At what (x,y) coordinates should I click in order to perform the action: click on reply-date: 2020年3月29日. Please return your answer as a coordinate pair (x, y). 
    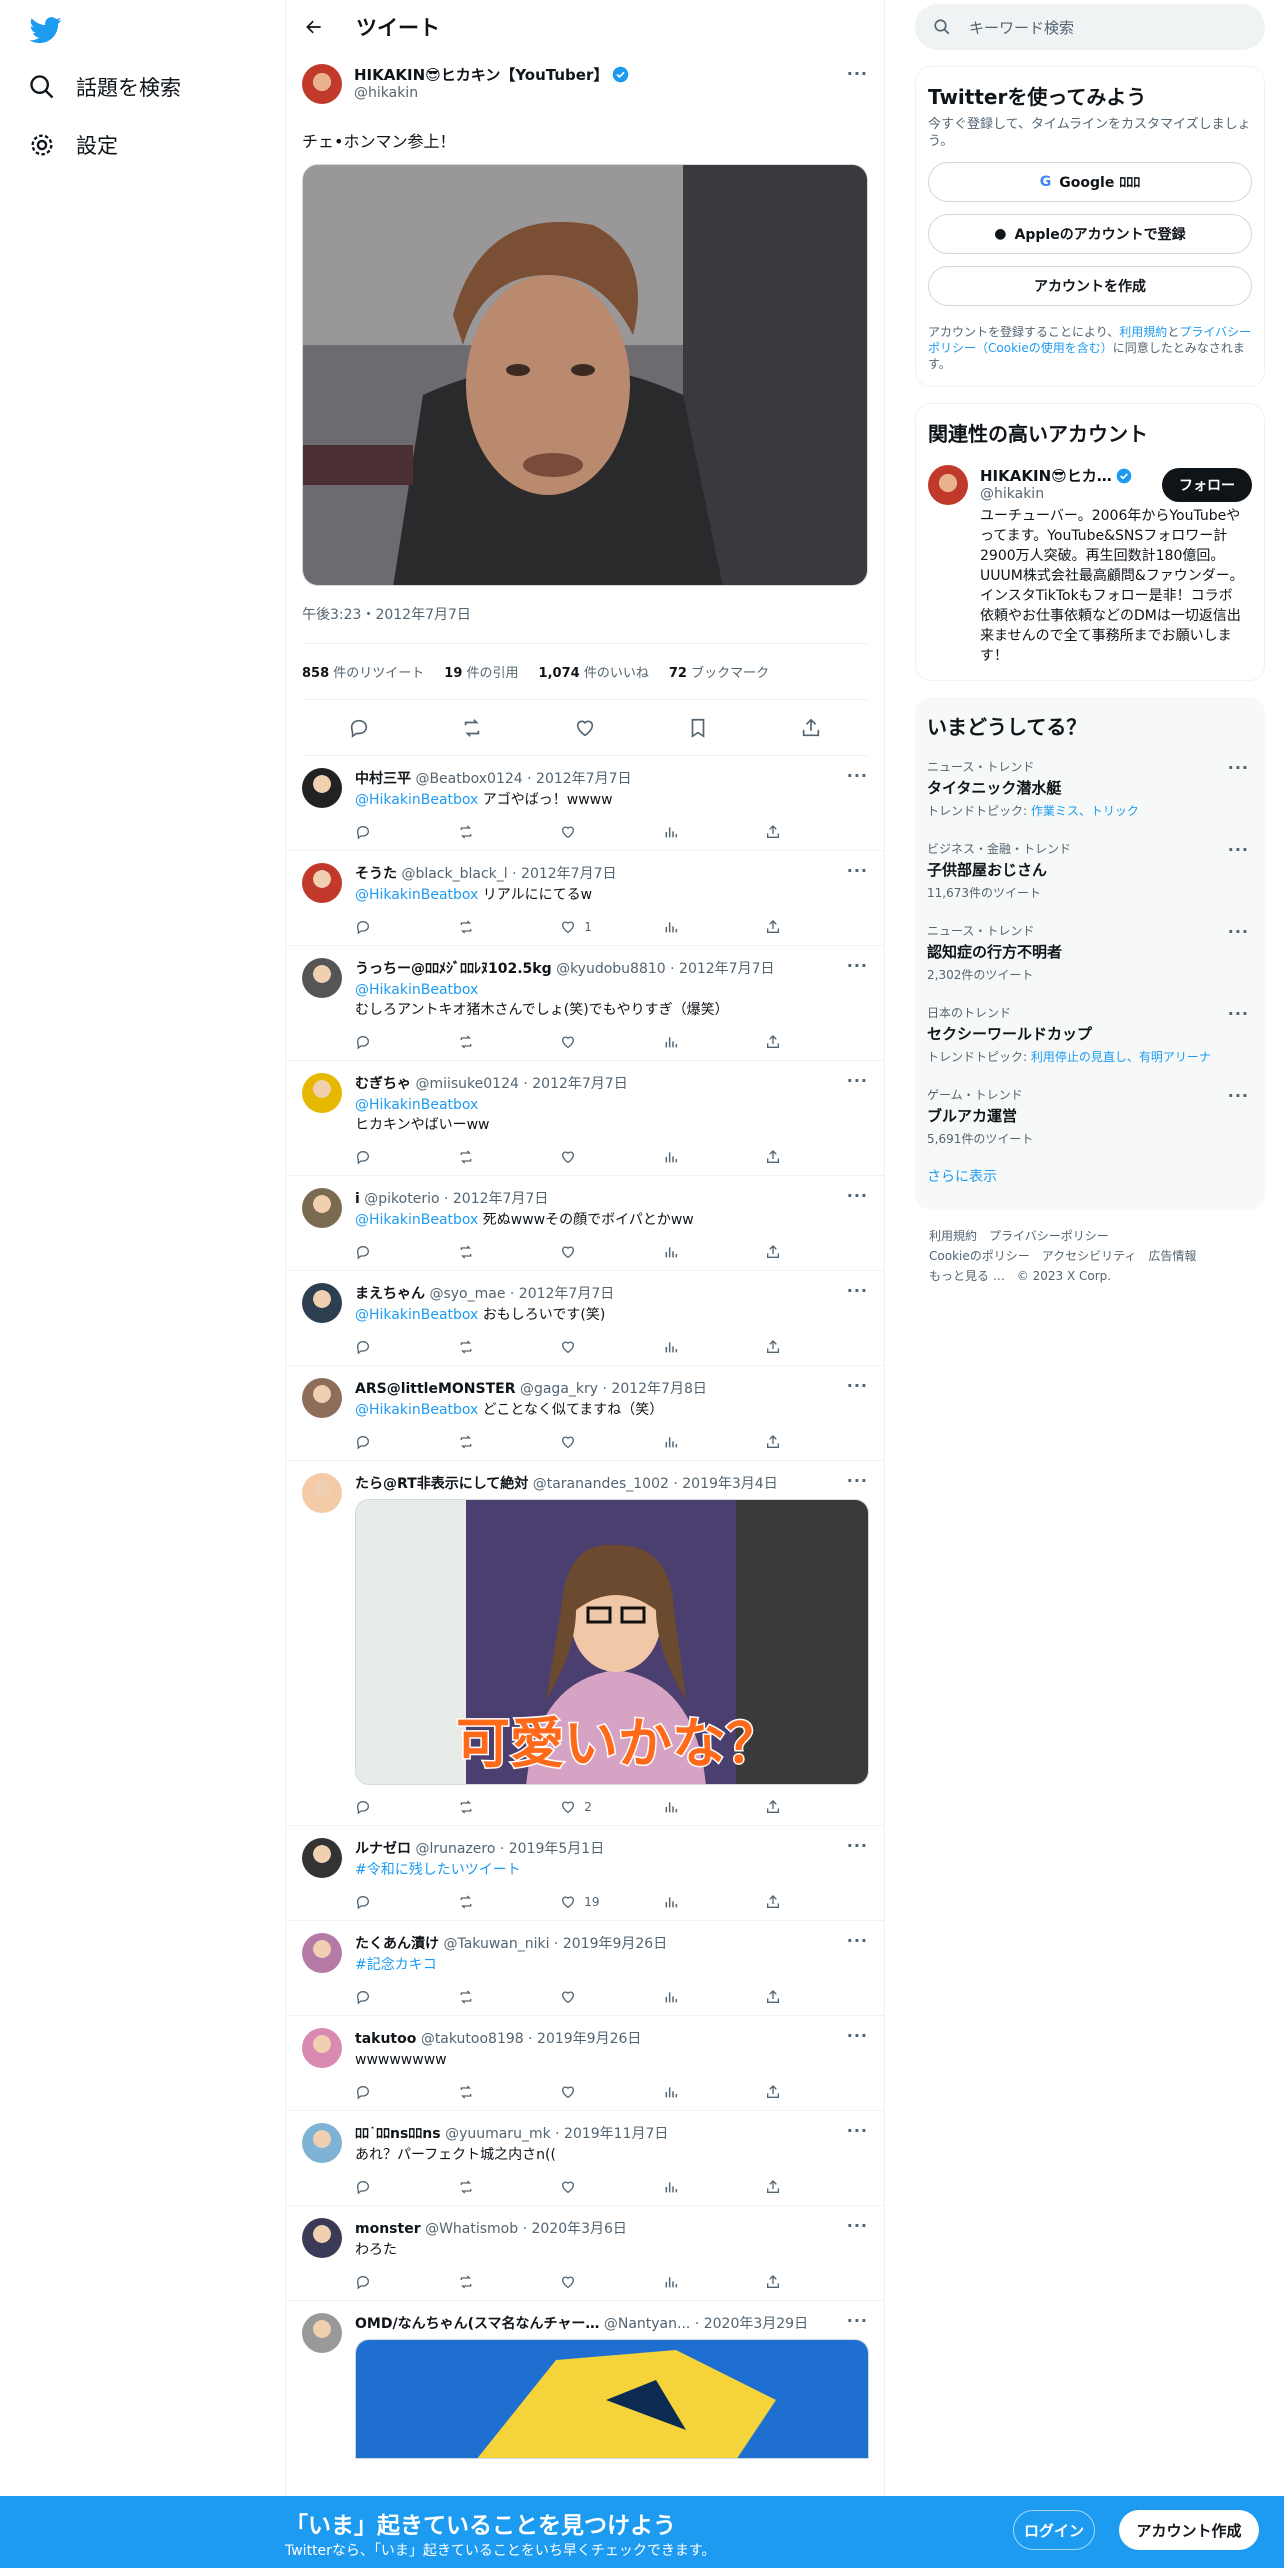
    Looking at the image, I should click on (756, 2324).